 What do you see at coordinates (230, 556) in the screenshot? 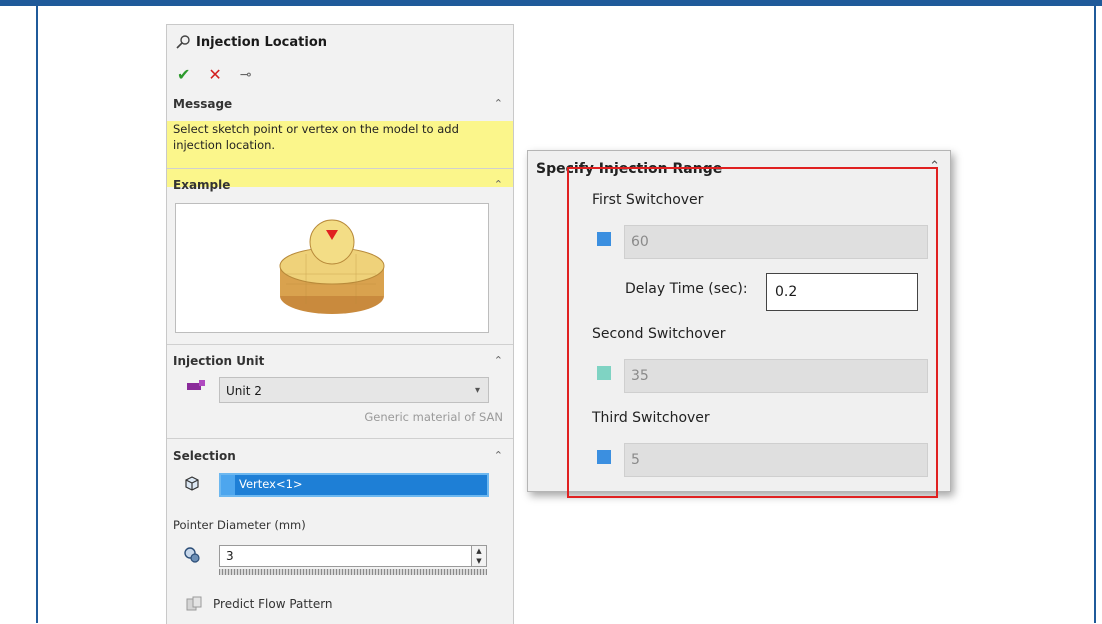
I see `pointer-diameter-value: 3` at bounding box center [230, 556].